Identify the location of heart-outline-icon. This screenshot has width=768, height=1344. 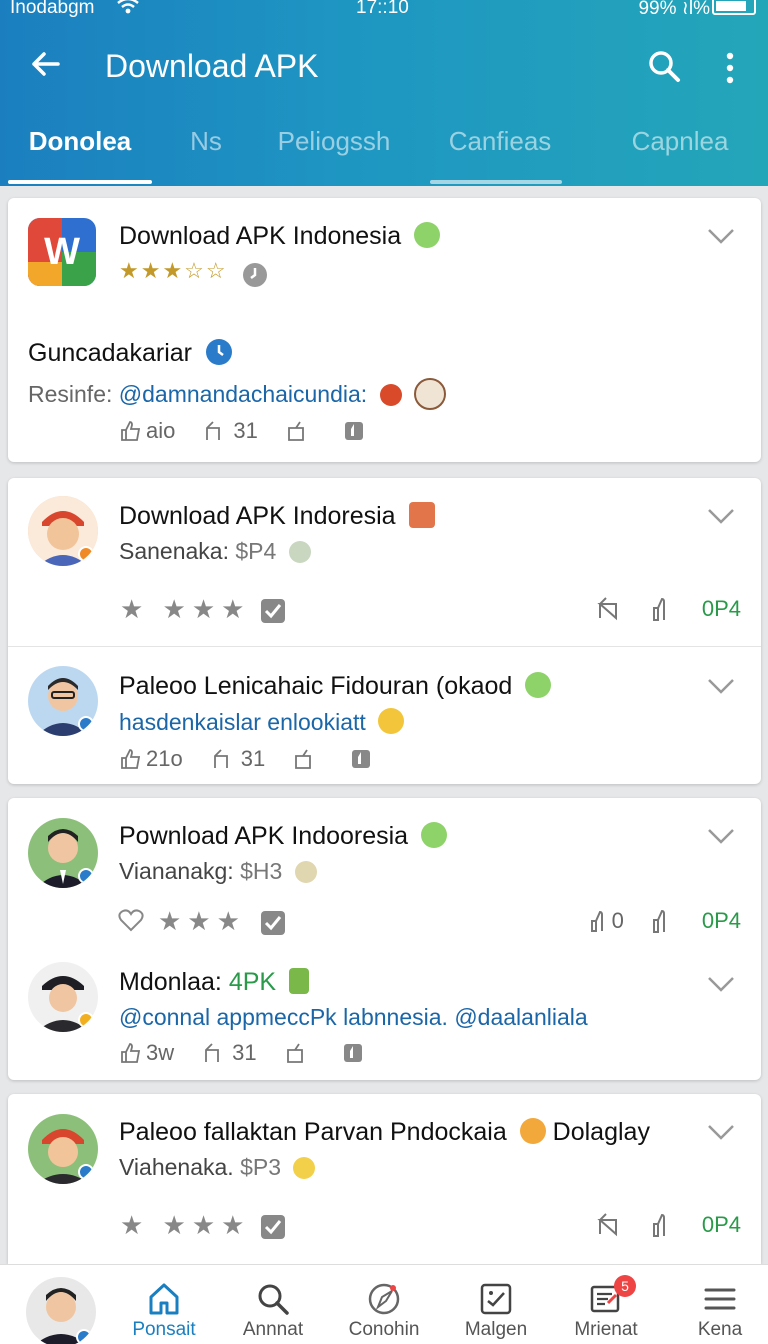
(131, 920).